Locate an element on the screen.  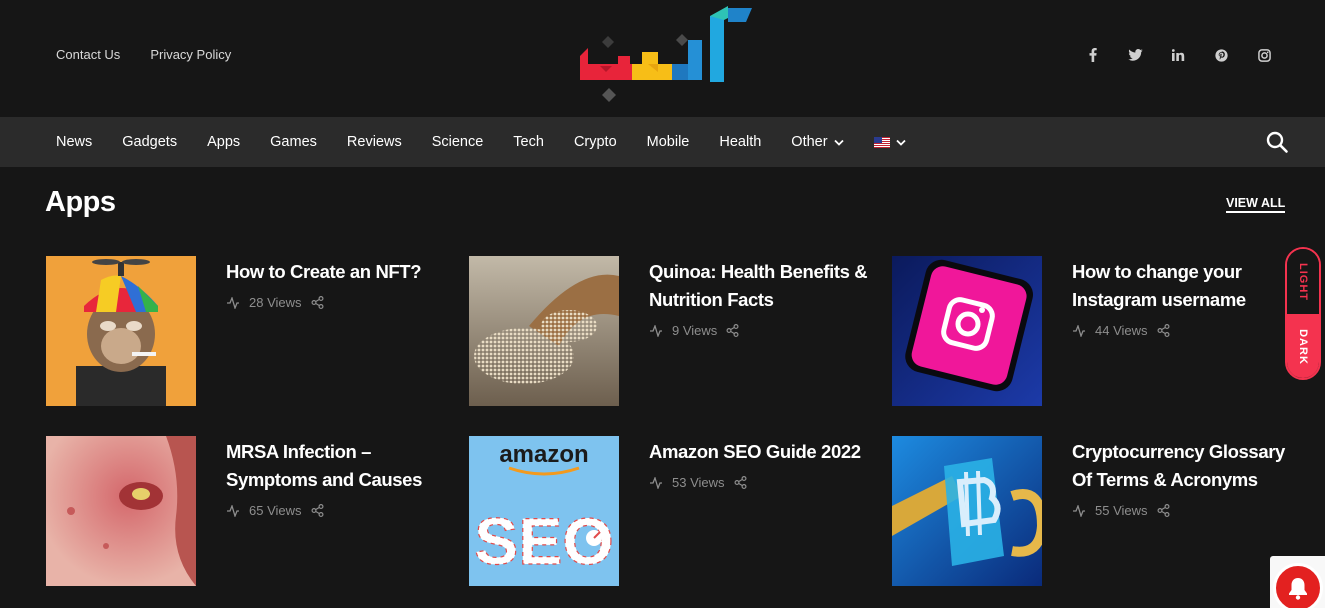
us-flag-icon is located at coordinates (881, 142).